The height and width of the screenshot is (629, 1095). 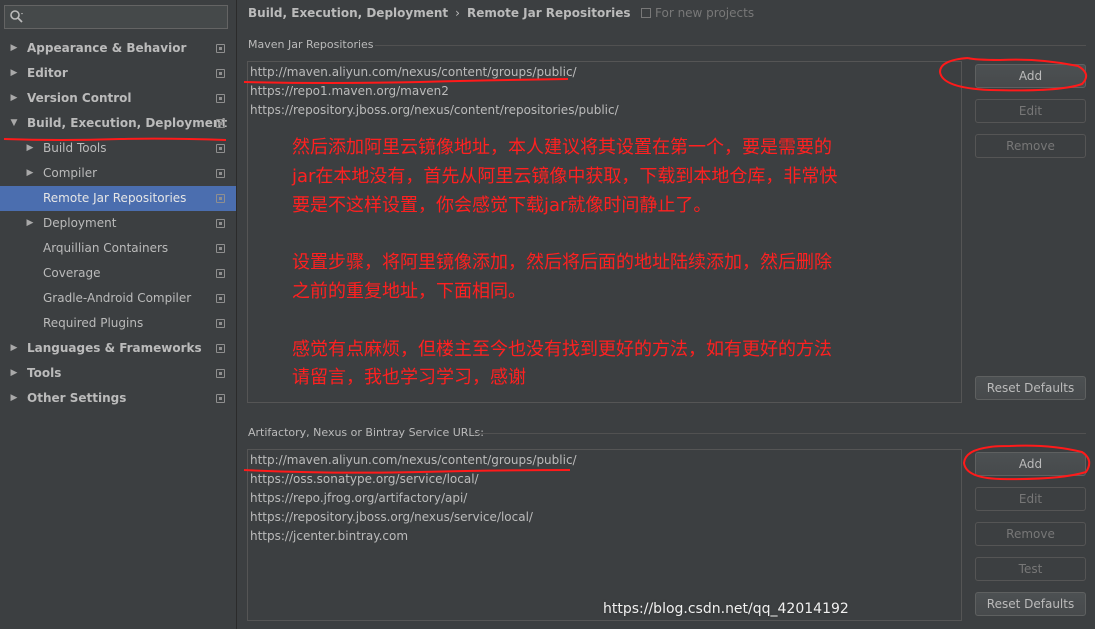 What do you see at coordinates (1030, 388) in the screenshot?
I see `maven-reset-defaults-button: Reset Defaults` at bounding box center [1030, 388].